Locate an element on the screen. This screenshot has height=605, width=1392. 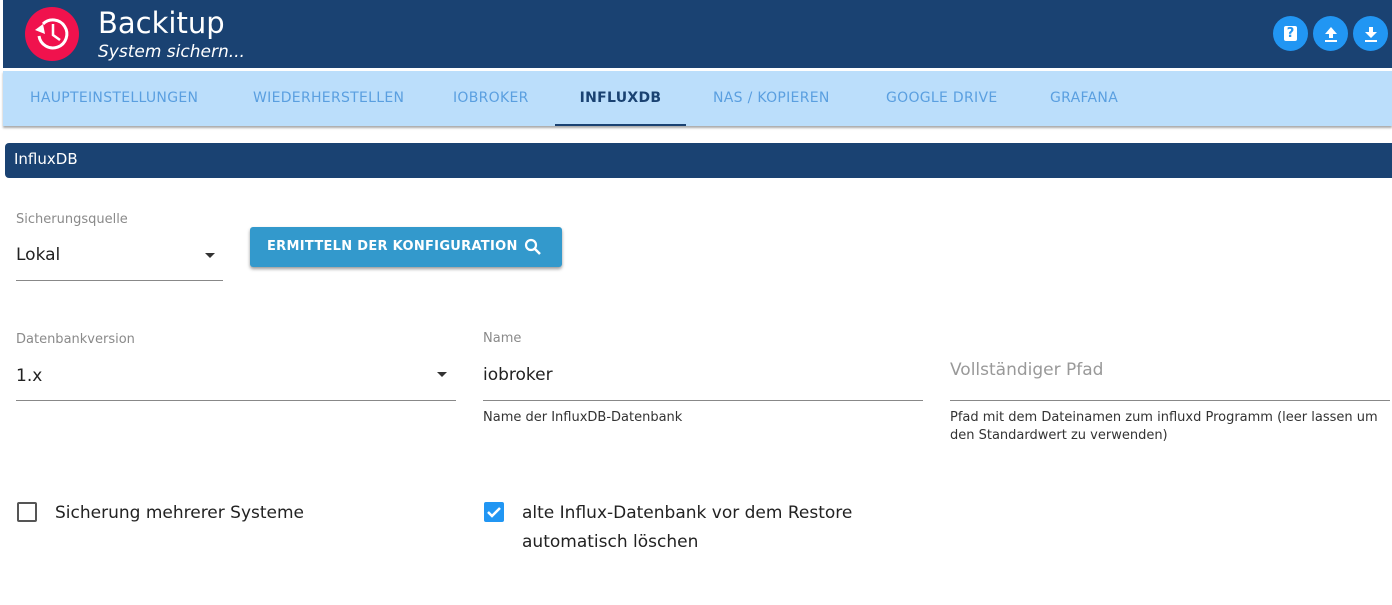
checkmark-icon is located at coordinates (494, 512).